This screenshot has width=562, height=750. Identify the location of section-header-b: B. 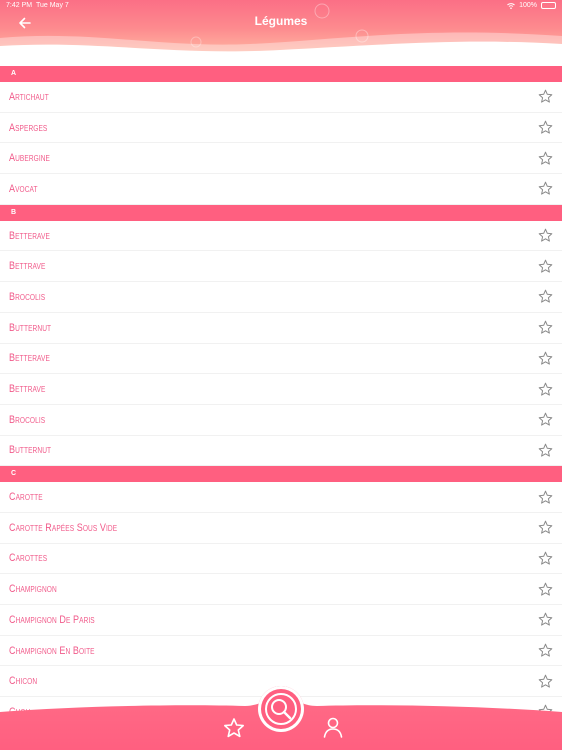
(281, 212).